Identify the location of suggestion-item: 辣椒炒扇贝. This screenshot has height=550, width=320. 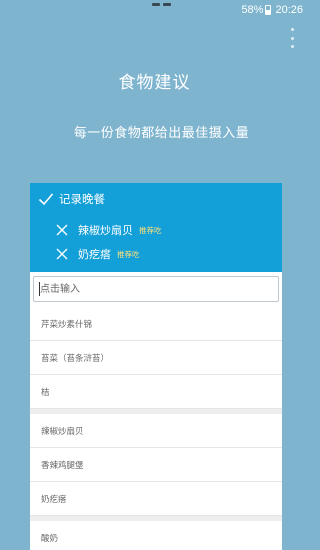
(156, 431).